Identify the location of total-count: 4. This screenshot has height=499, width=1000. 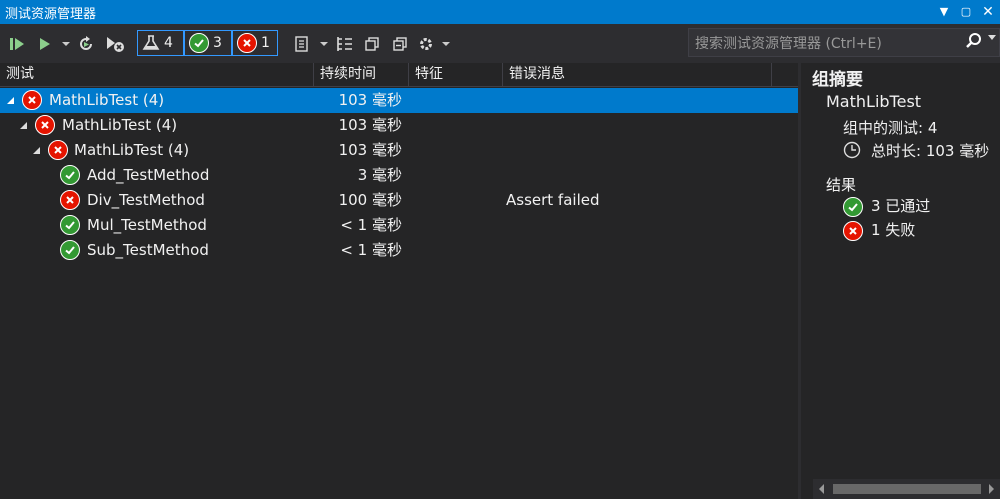
(168, 43).